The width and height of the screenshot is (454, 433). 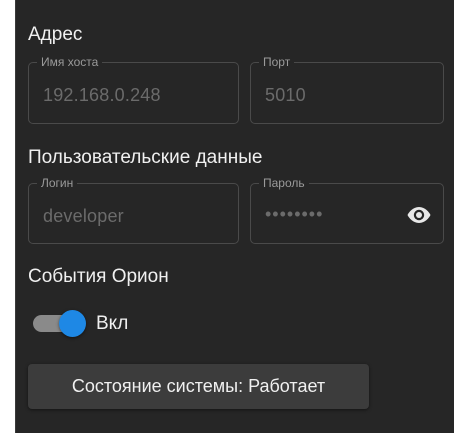 I want to click on hostname-label: Имя хоста, so click(x=70, y=62).